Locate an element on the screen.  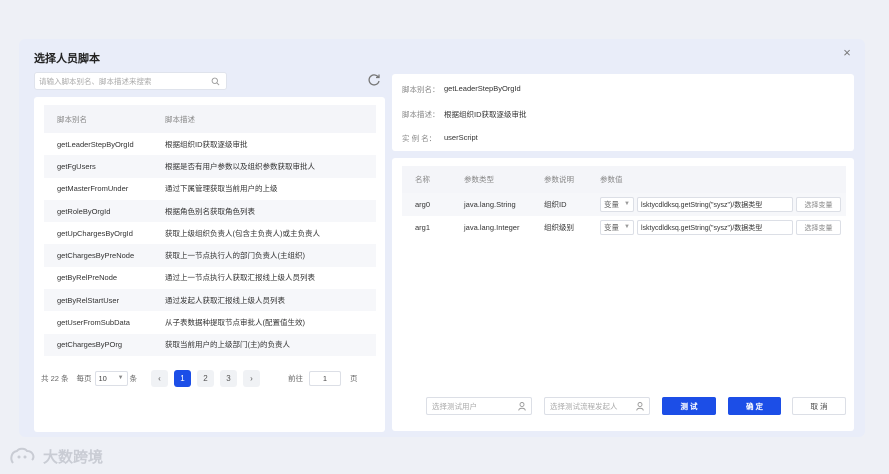
script-desc: 根据是否有用户参数以及组织参数获取审批人 is located at coordinates (240, 166).